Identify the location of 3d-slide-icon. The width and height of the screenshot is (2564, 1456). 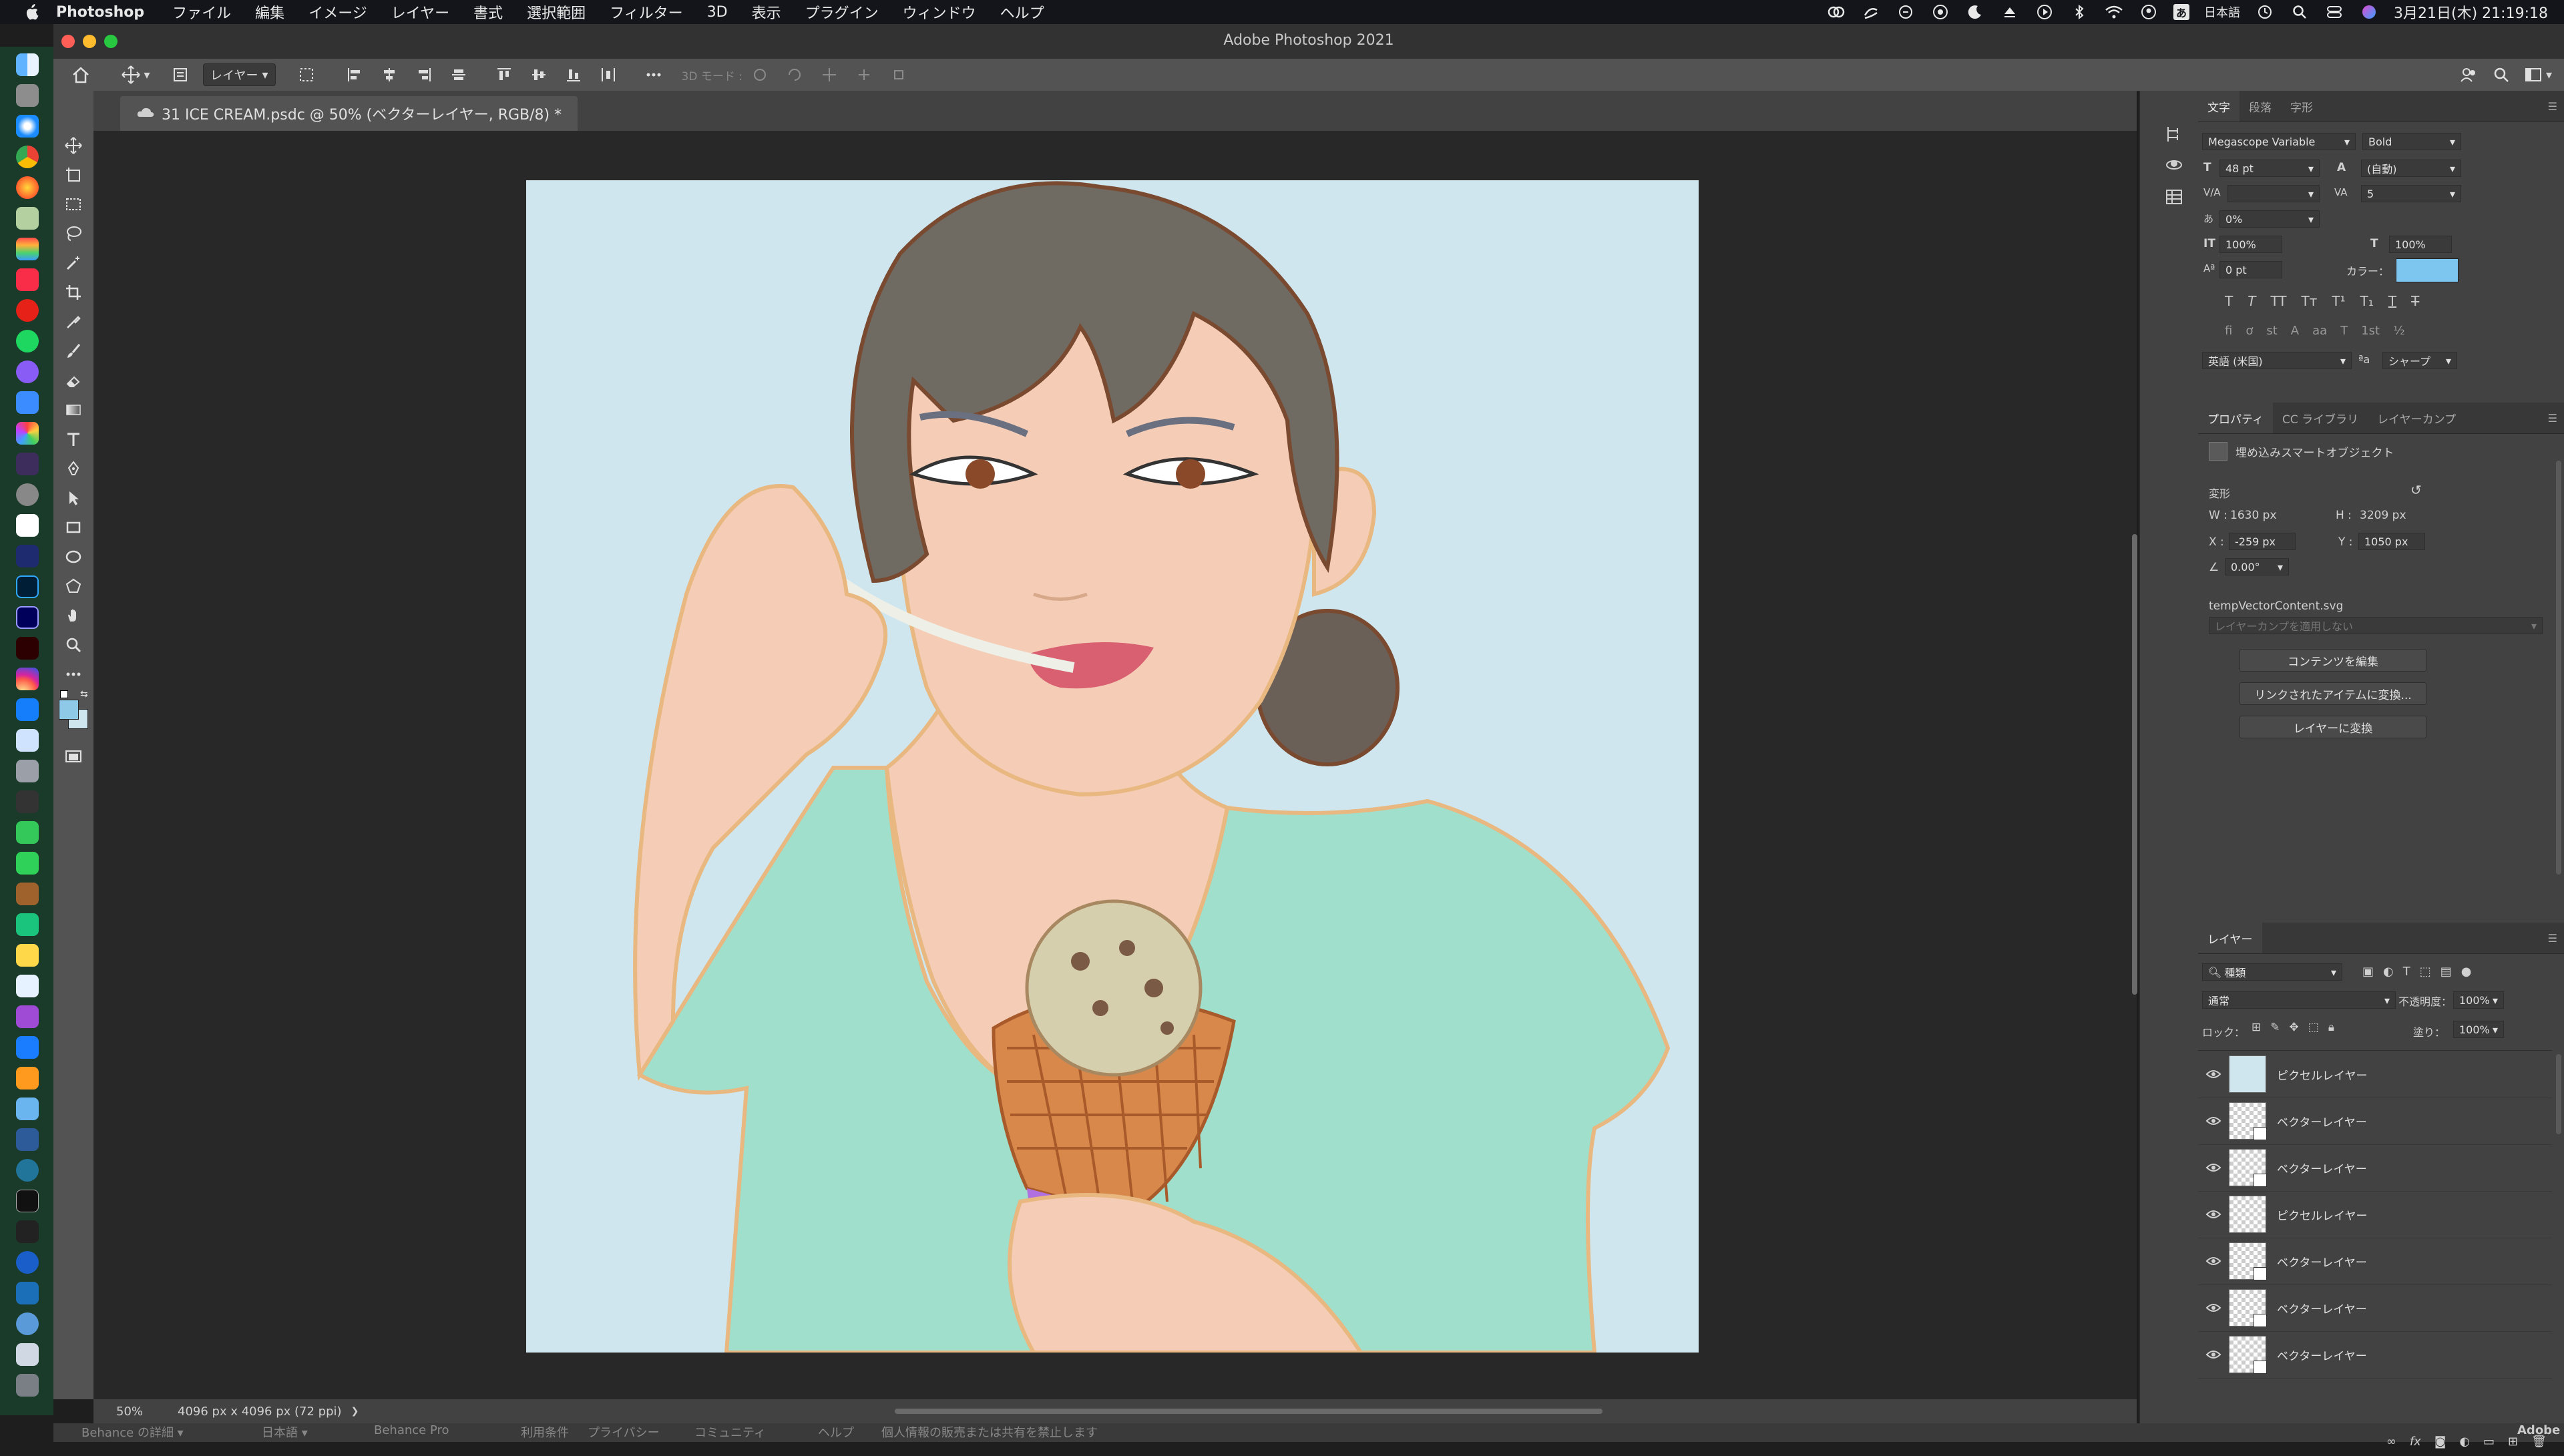
(864, 74).